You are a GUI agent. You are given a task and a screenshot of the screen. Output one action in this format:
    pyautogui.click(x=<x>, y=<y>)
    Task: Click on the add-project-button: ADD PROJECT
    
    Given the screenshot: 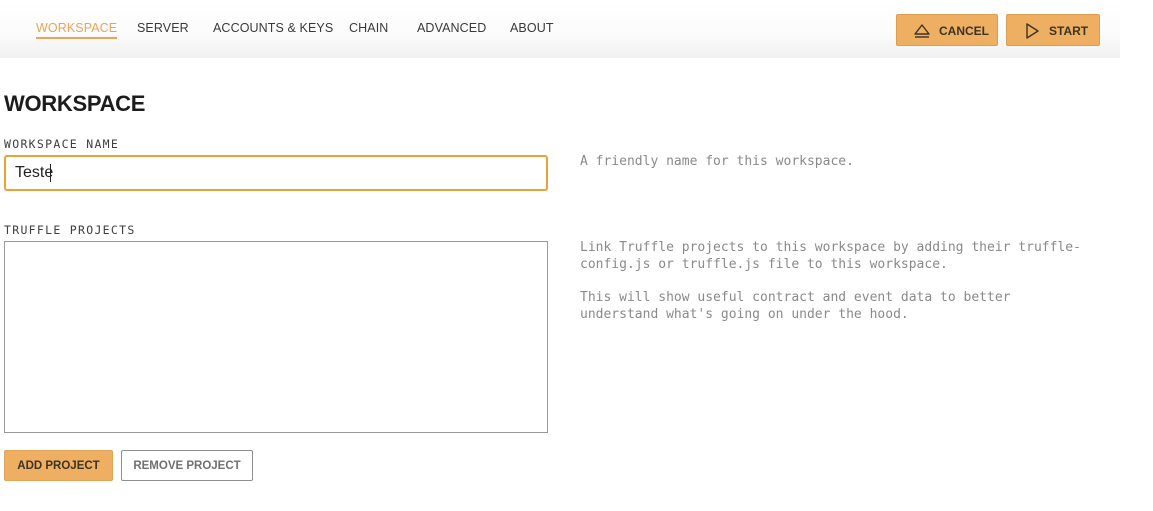 What is the action you would take?
    pyautogui.click(x=58, y=465)
    